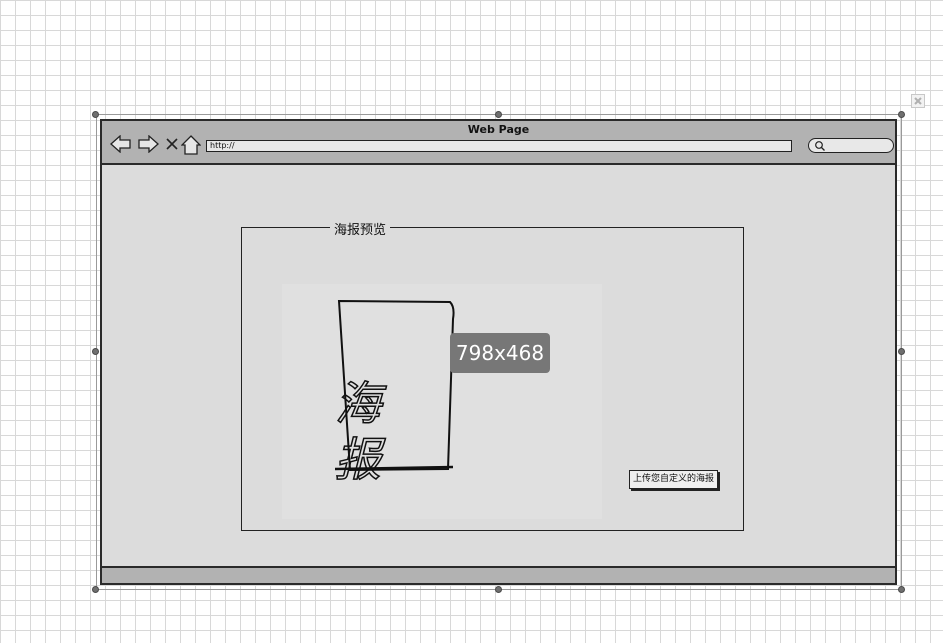  What do you see at coordinates (499, 146) in the screenshot?
I see `url-input: http://` at bounding box center [499, 146].